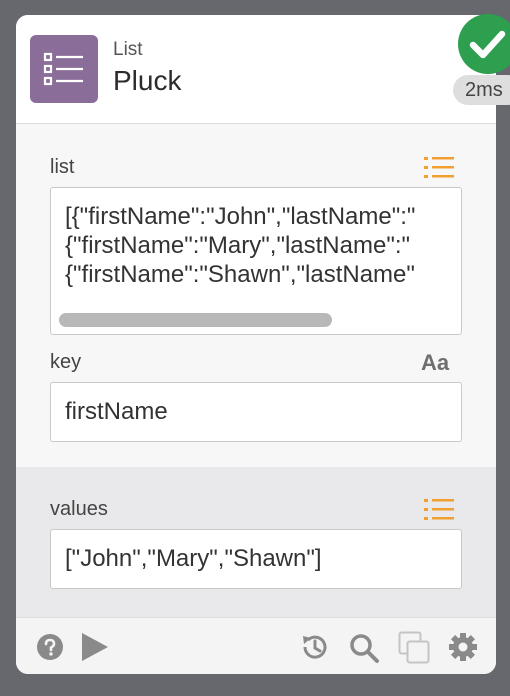  I want to click on list-value-line: [{"firstName":"John","lastName":", so click(240, 216).